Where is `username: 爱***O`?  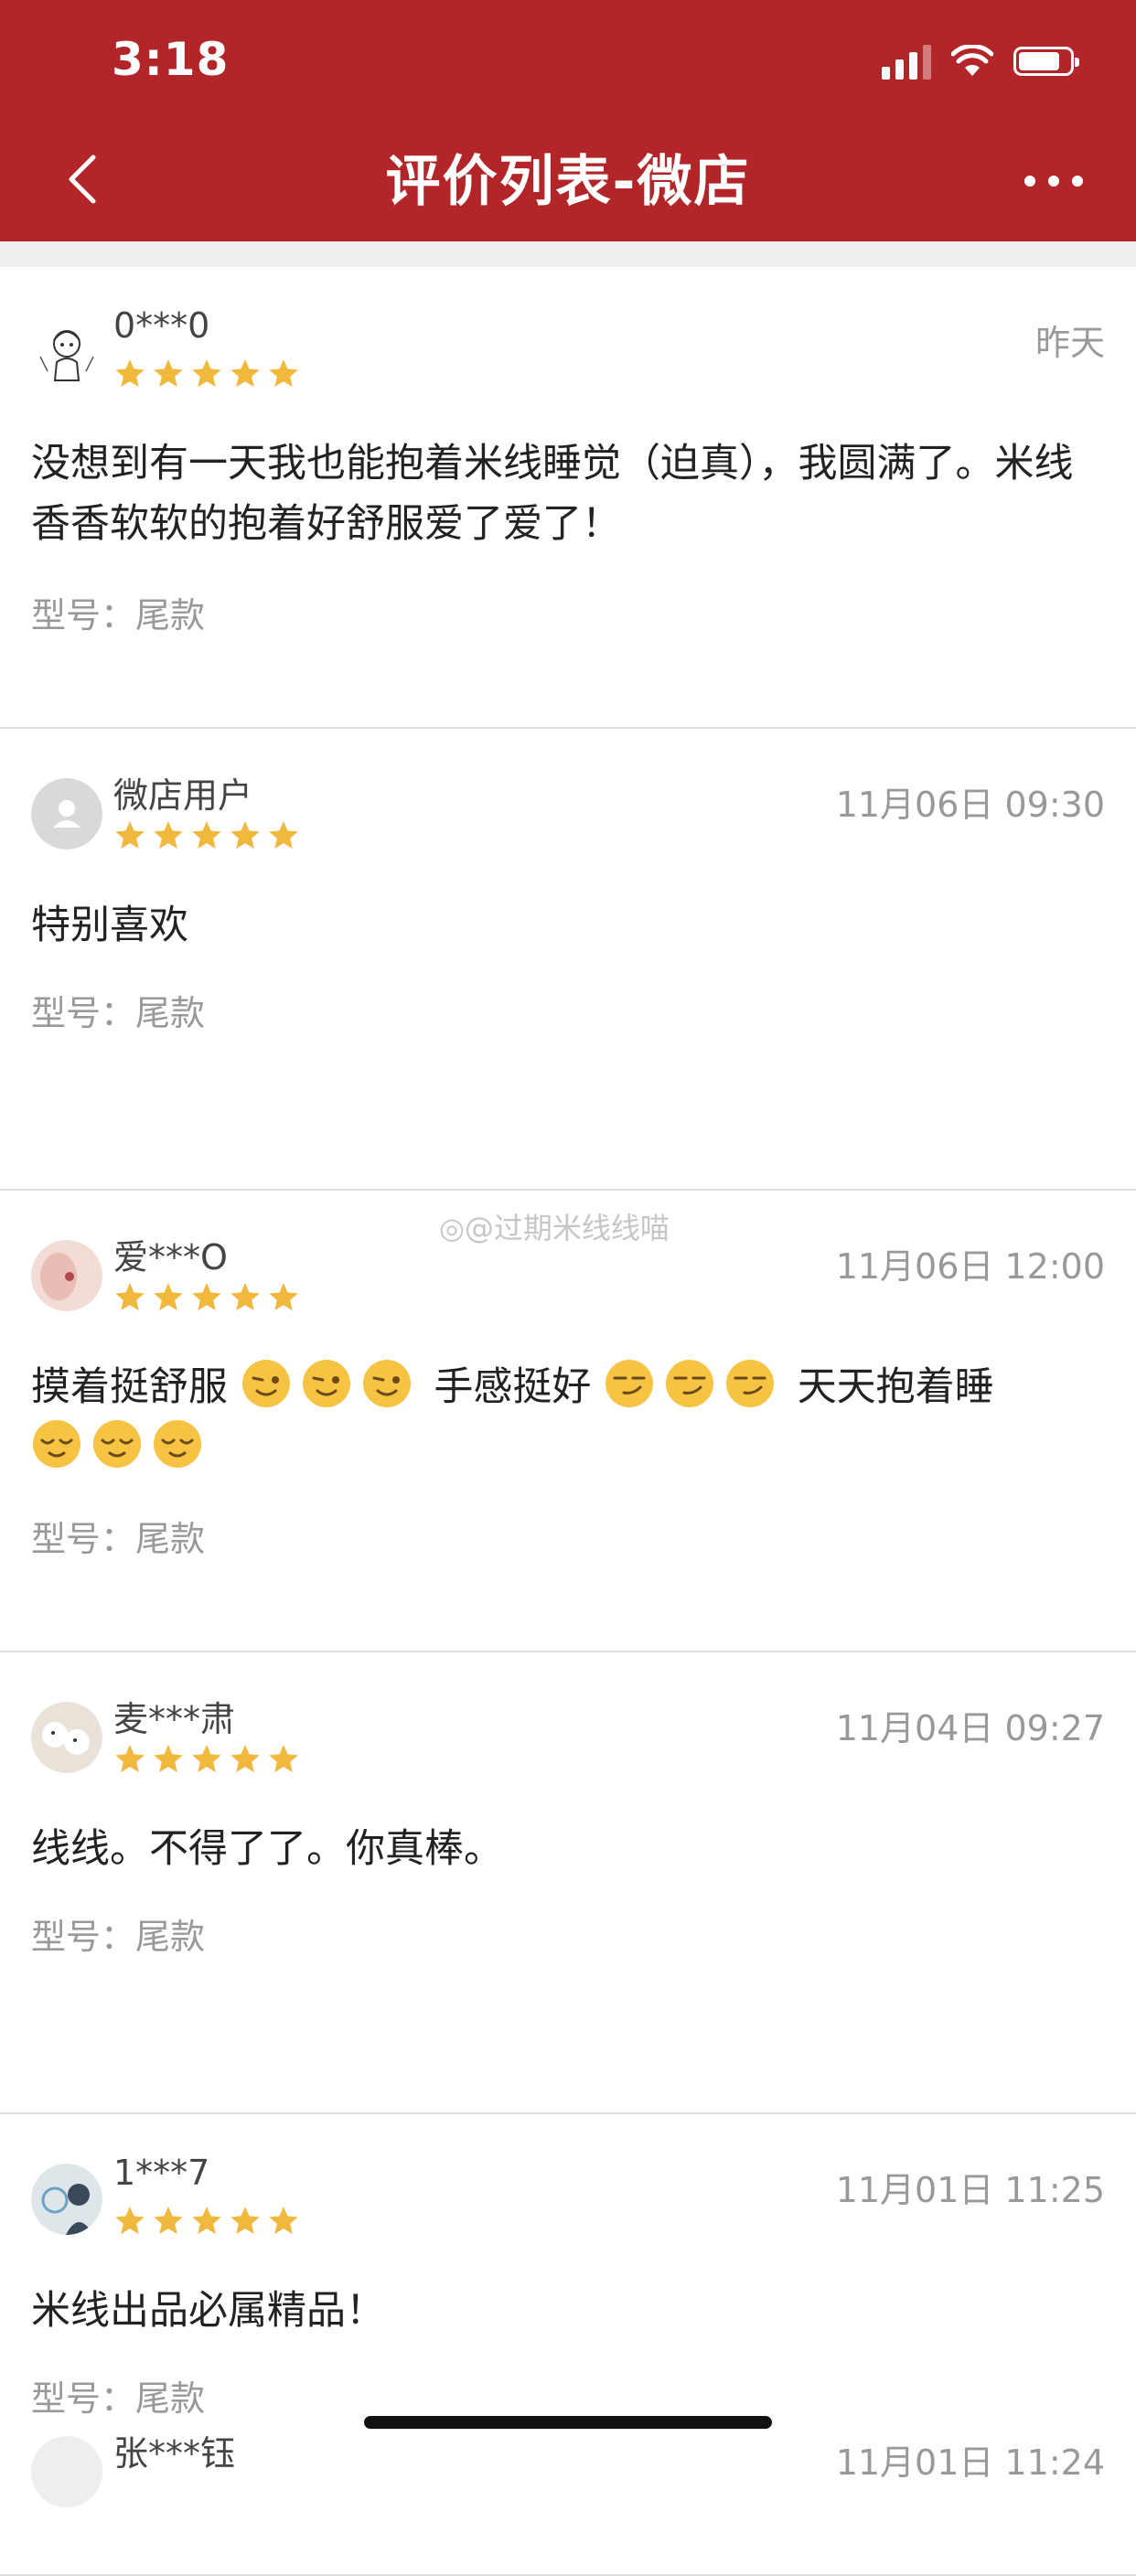
username: 爱***O is located at coordinates (170, 1257).